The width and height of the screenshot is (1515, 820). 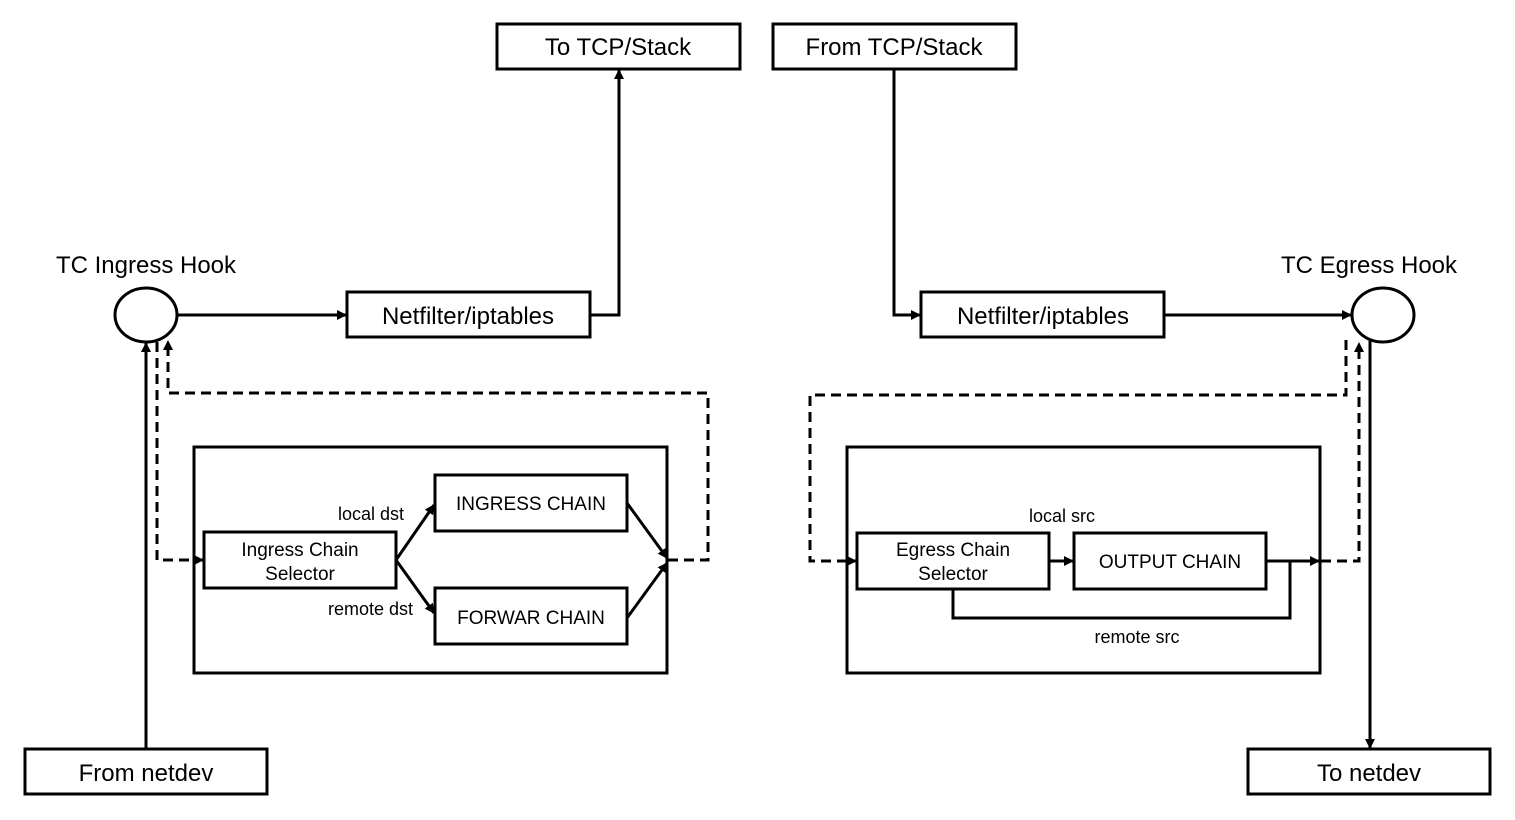 I want to click on edge-tcp-stack-to-netfilter, so click(x=906, y=194).